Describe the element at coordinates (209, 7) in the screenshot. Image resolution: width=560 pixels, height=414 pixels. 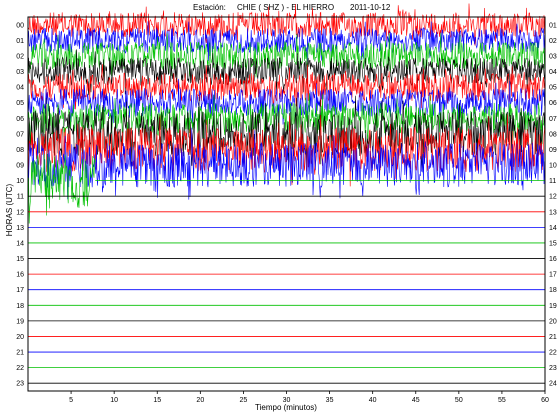
I see `chart-title-label: Estación:` at that location.